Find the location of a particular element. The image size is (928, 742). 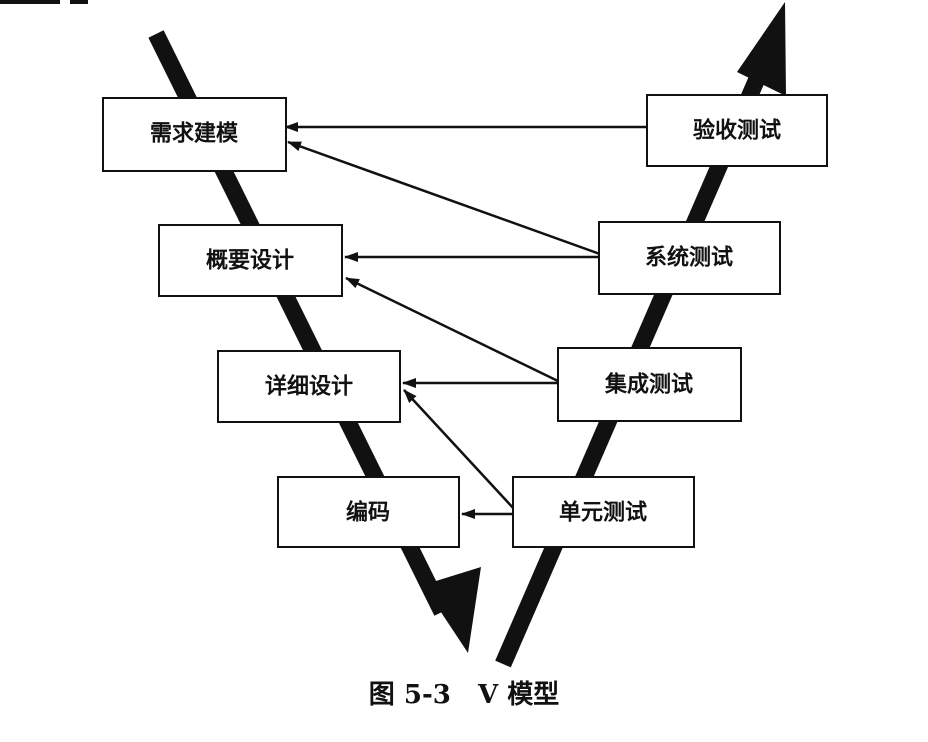

detailed-design-box: 详细设计 is located at coordinates (309, 386).